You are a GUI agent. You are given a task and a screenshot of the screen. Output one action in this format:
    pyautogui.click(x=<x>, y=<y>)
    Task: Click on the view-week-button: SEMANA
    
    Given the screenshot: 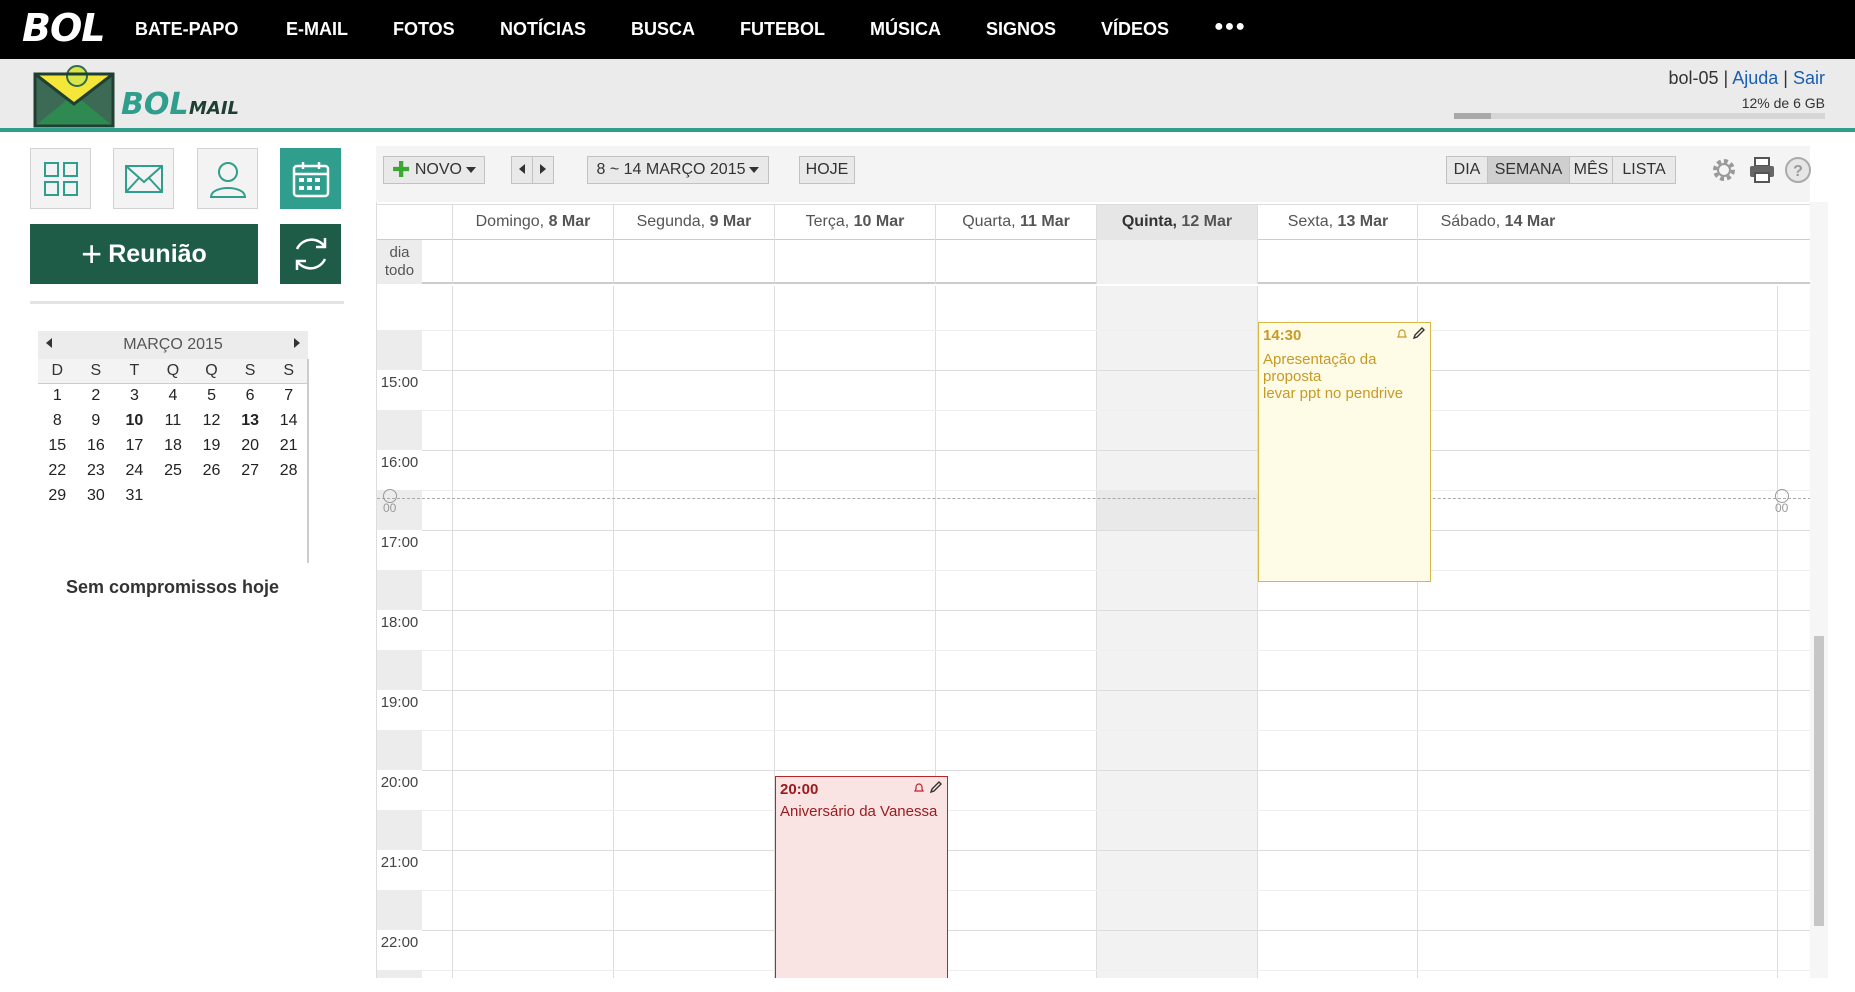 What is the action you would take?
    pyautogui.click(x=1528, y=170)
    